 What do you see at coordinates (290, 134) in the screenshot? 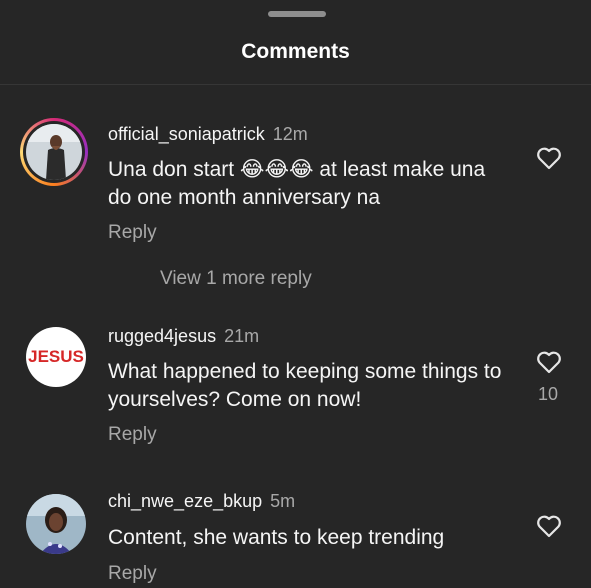
I see `timestamp: 12m` at bounding box center [290, 134].